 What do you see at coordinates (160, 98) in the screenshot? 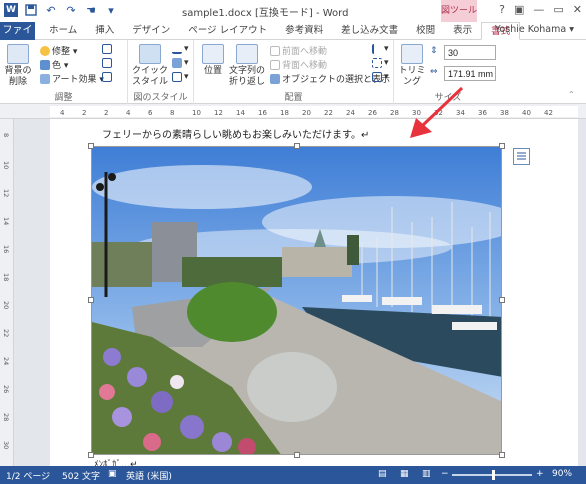
I see `group-picture-styles-label: 図のスタイル` at bounding box center [160, 98].